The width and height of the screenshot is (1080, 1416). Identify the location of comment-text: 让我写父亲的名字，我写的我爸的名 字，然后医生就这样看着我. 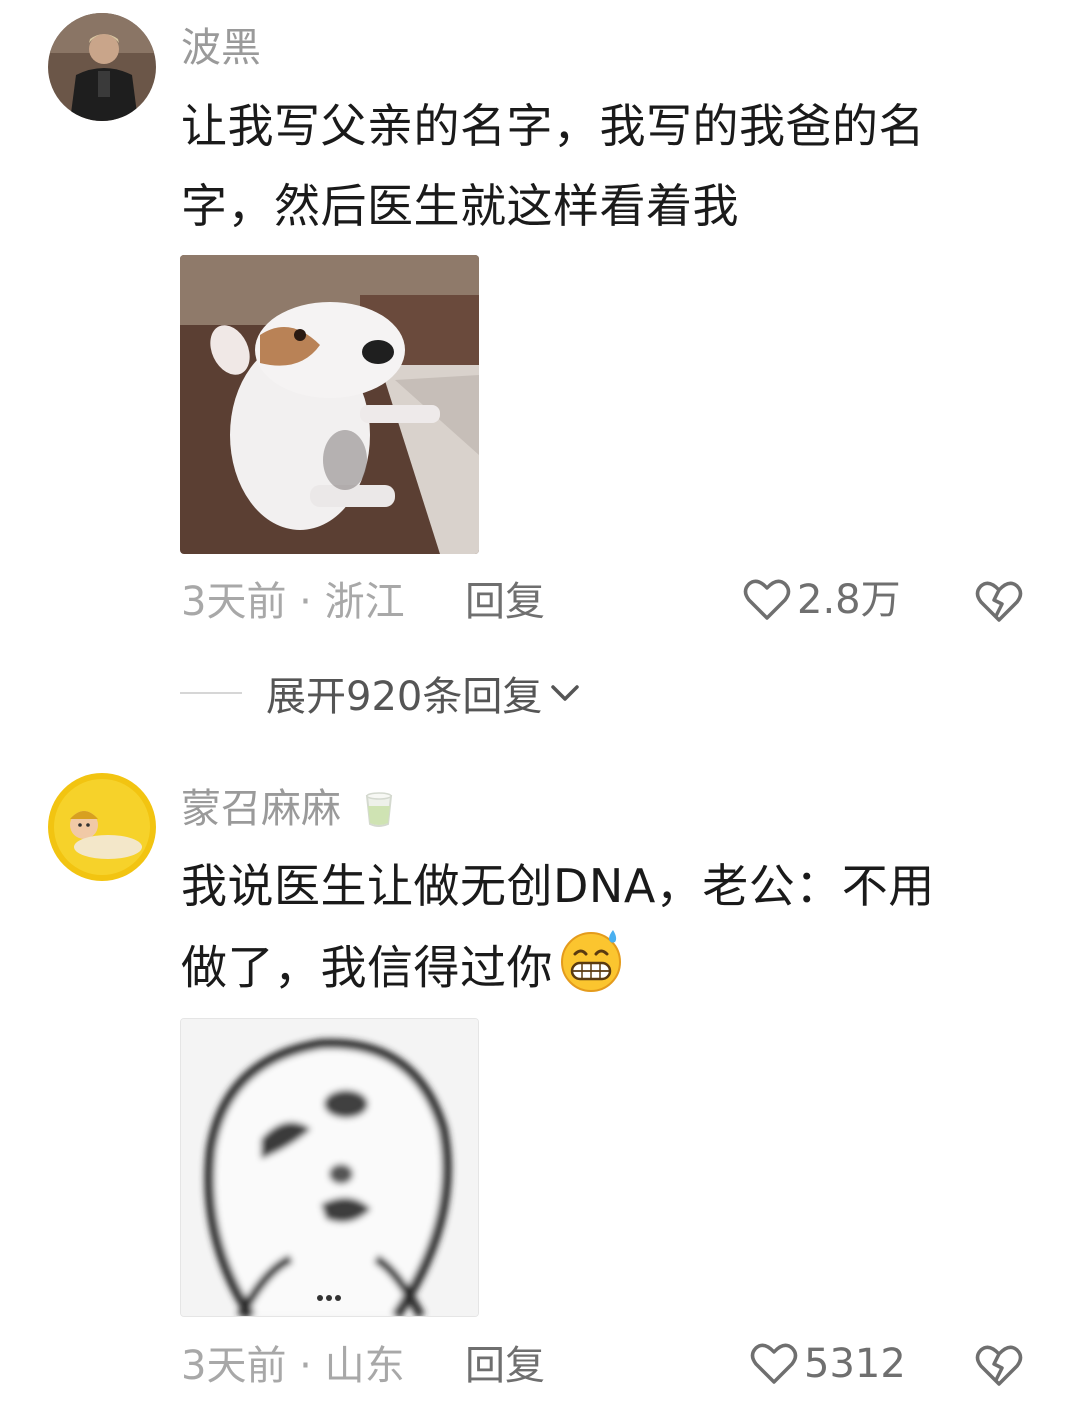
(601, 166).